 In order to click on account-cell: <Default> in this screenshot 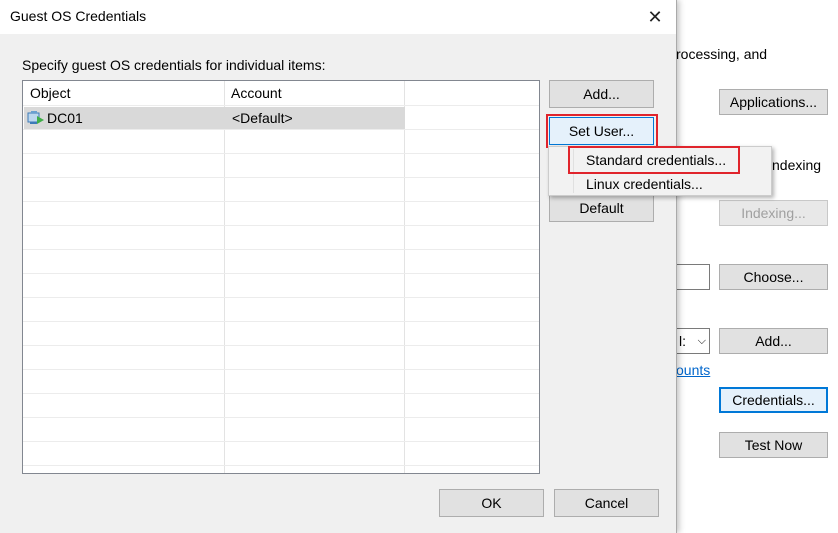, I will do `click(262, 118)`.